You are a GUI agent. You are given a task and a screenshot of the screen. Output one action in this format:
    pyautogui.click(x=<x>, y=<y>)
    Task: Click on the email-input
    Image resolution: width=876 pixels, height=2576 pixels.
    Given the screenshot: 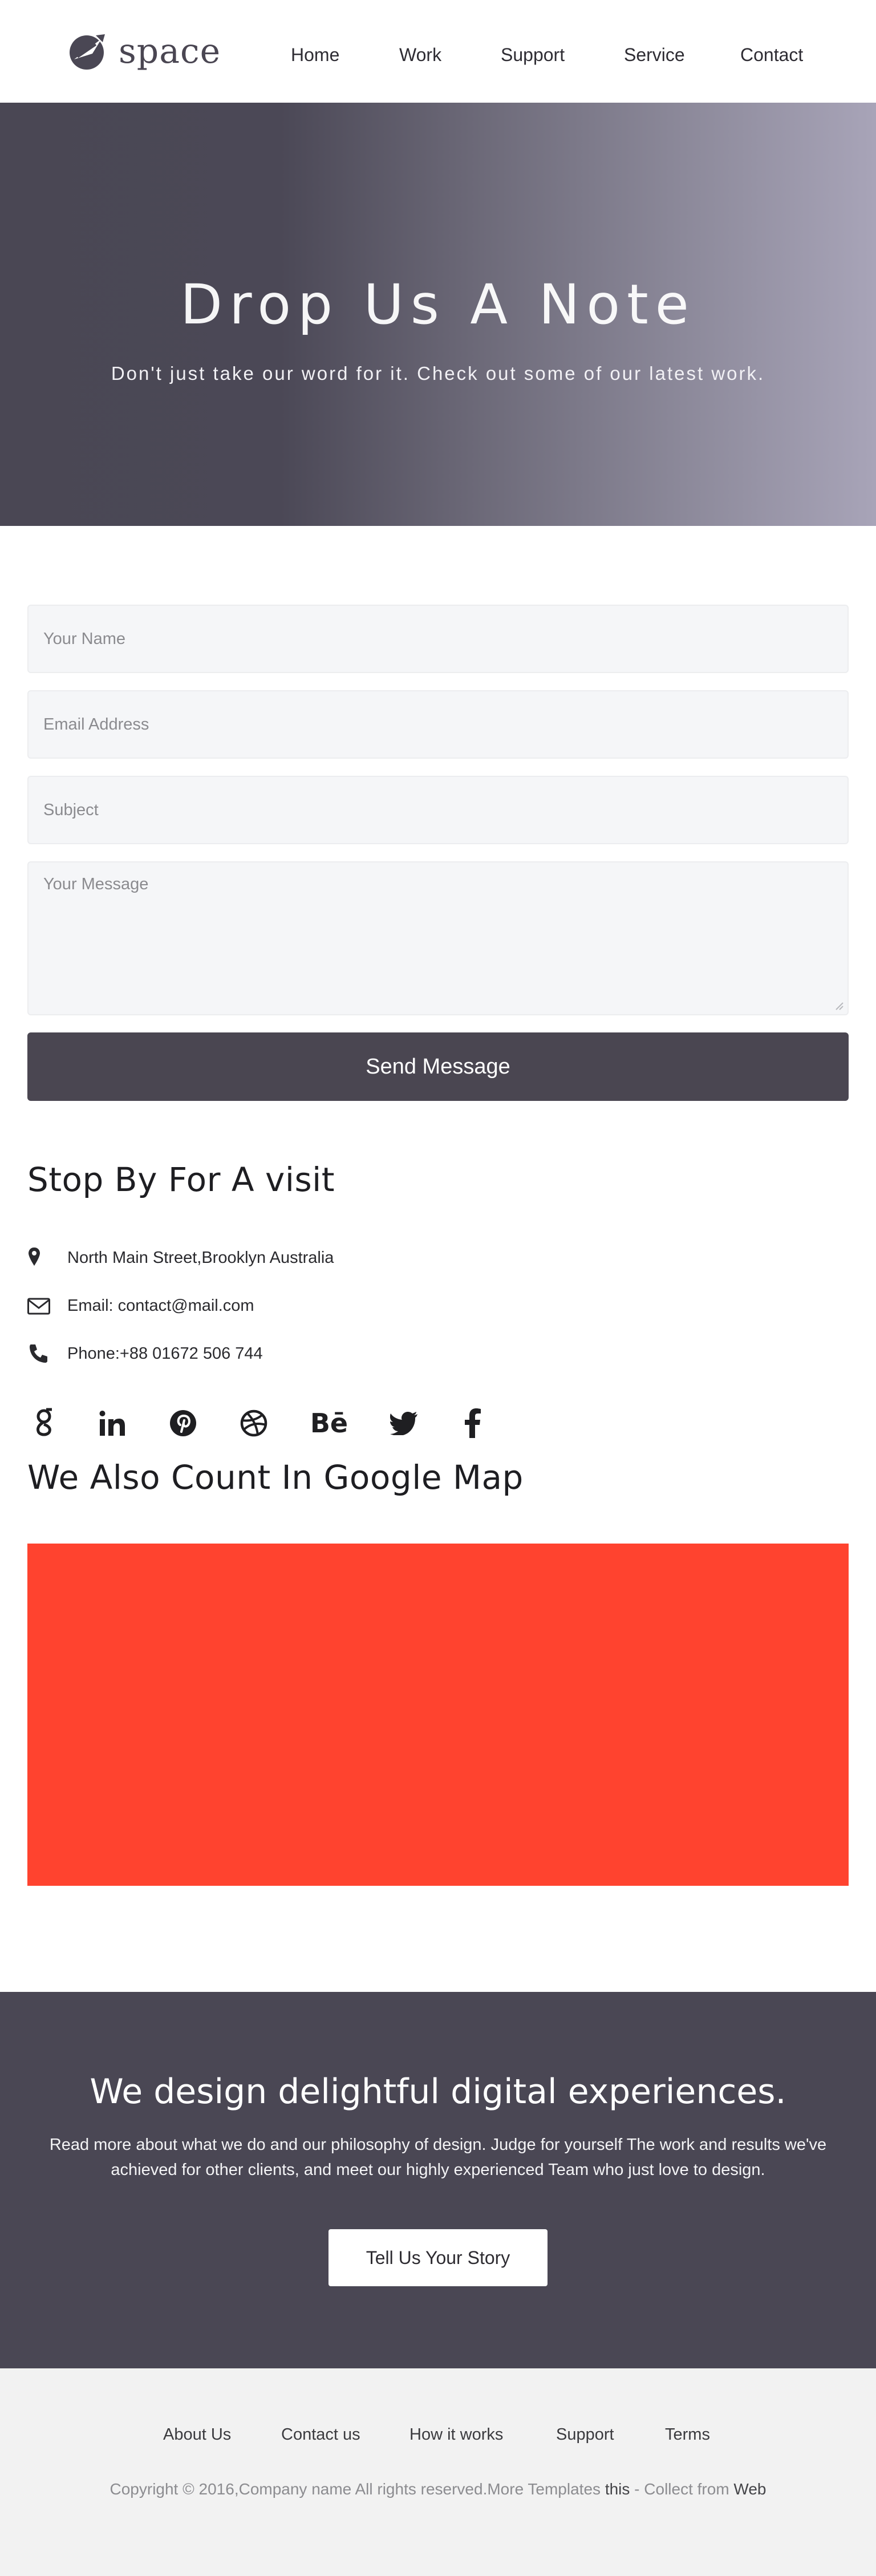 What is the action you would take?
    pyautogui.click(x=438, y=724)
    